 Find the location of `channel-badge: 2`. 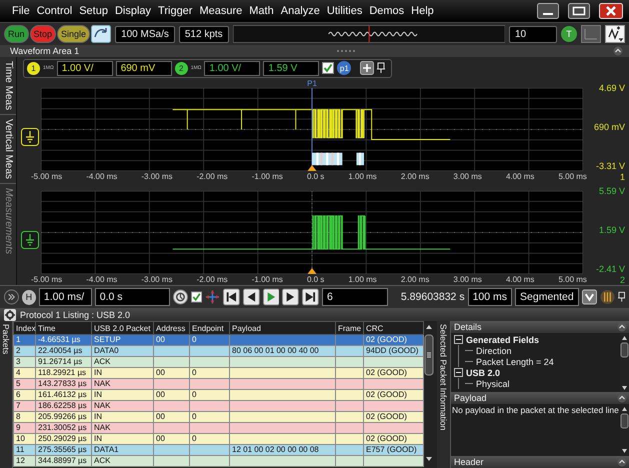

channel-badge: 2 is located at coordinates (181, 68).